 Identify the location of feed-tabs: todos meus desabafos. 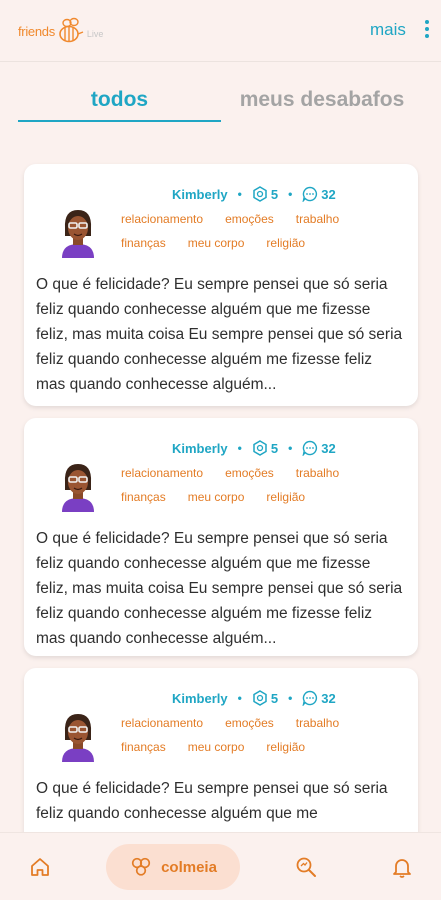
(220, 103).